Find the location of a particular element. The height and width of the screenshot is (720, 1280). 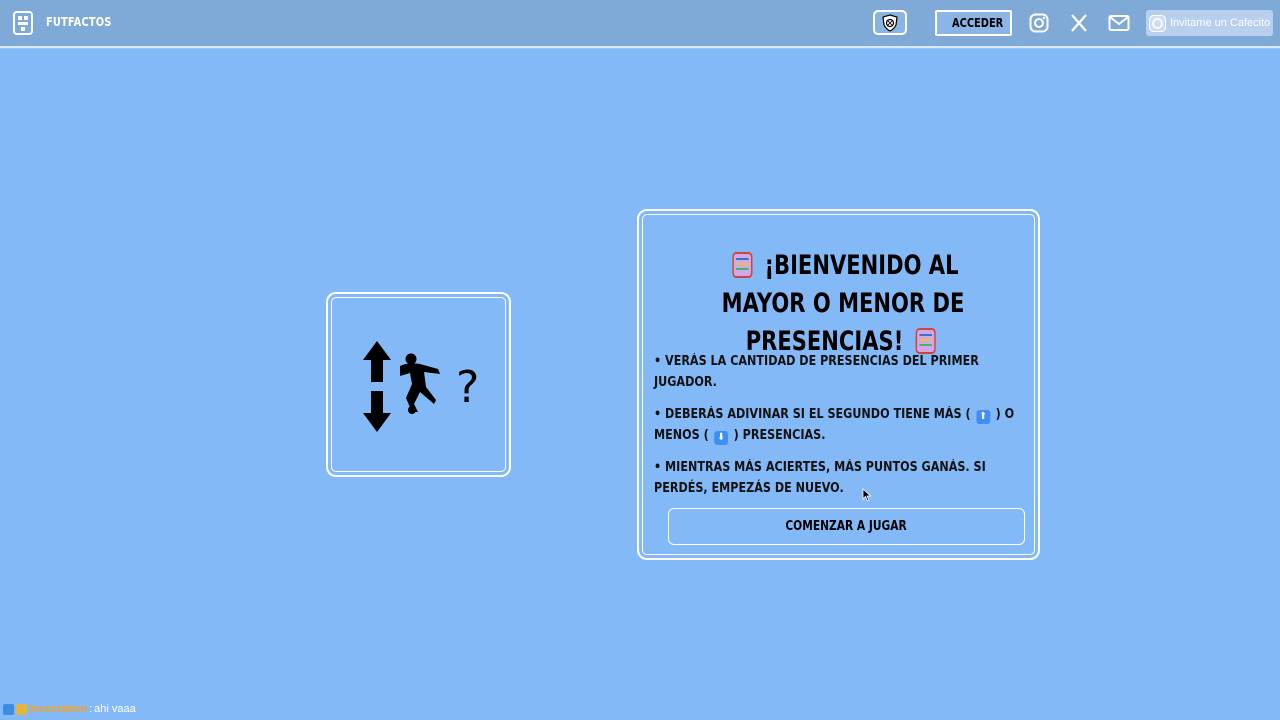

instagram-icon is located at coordinates (1039, 23).